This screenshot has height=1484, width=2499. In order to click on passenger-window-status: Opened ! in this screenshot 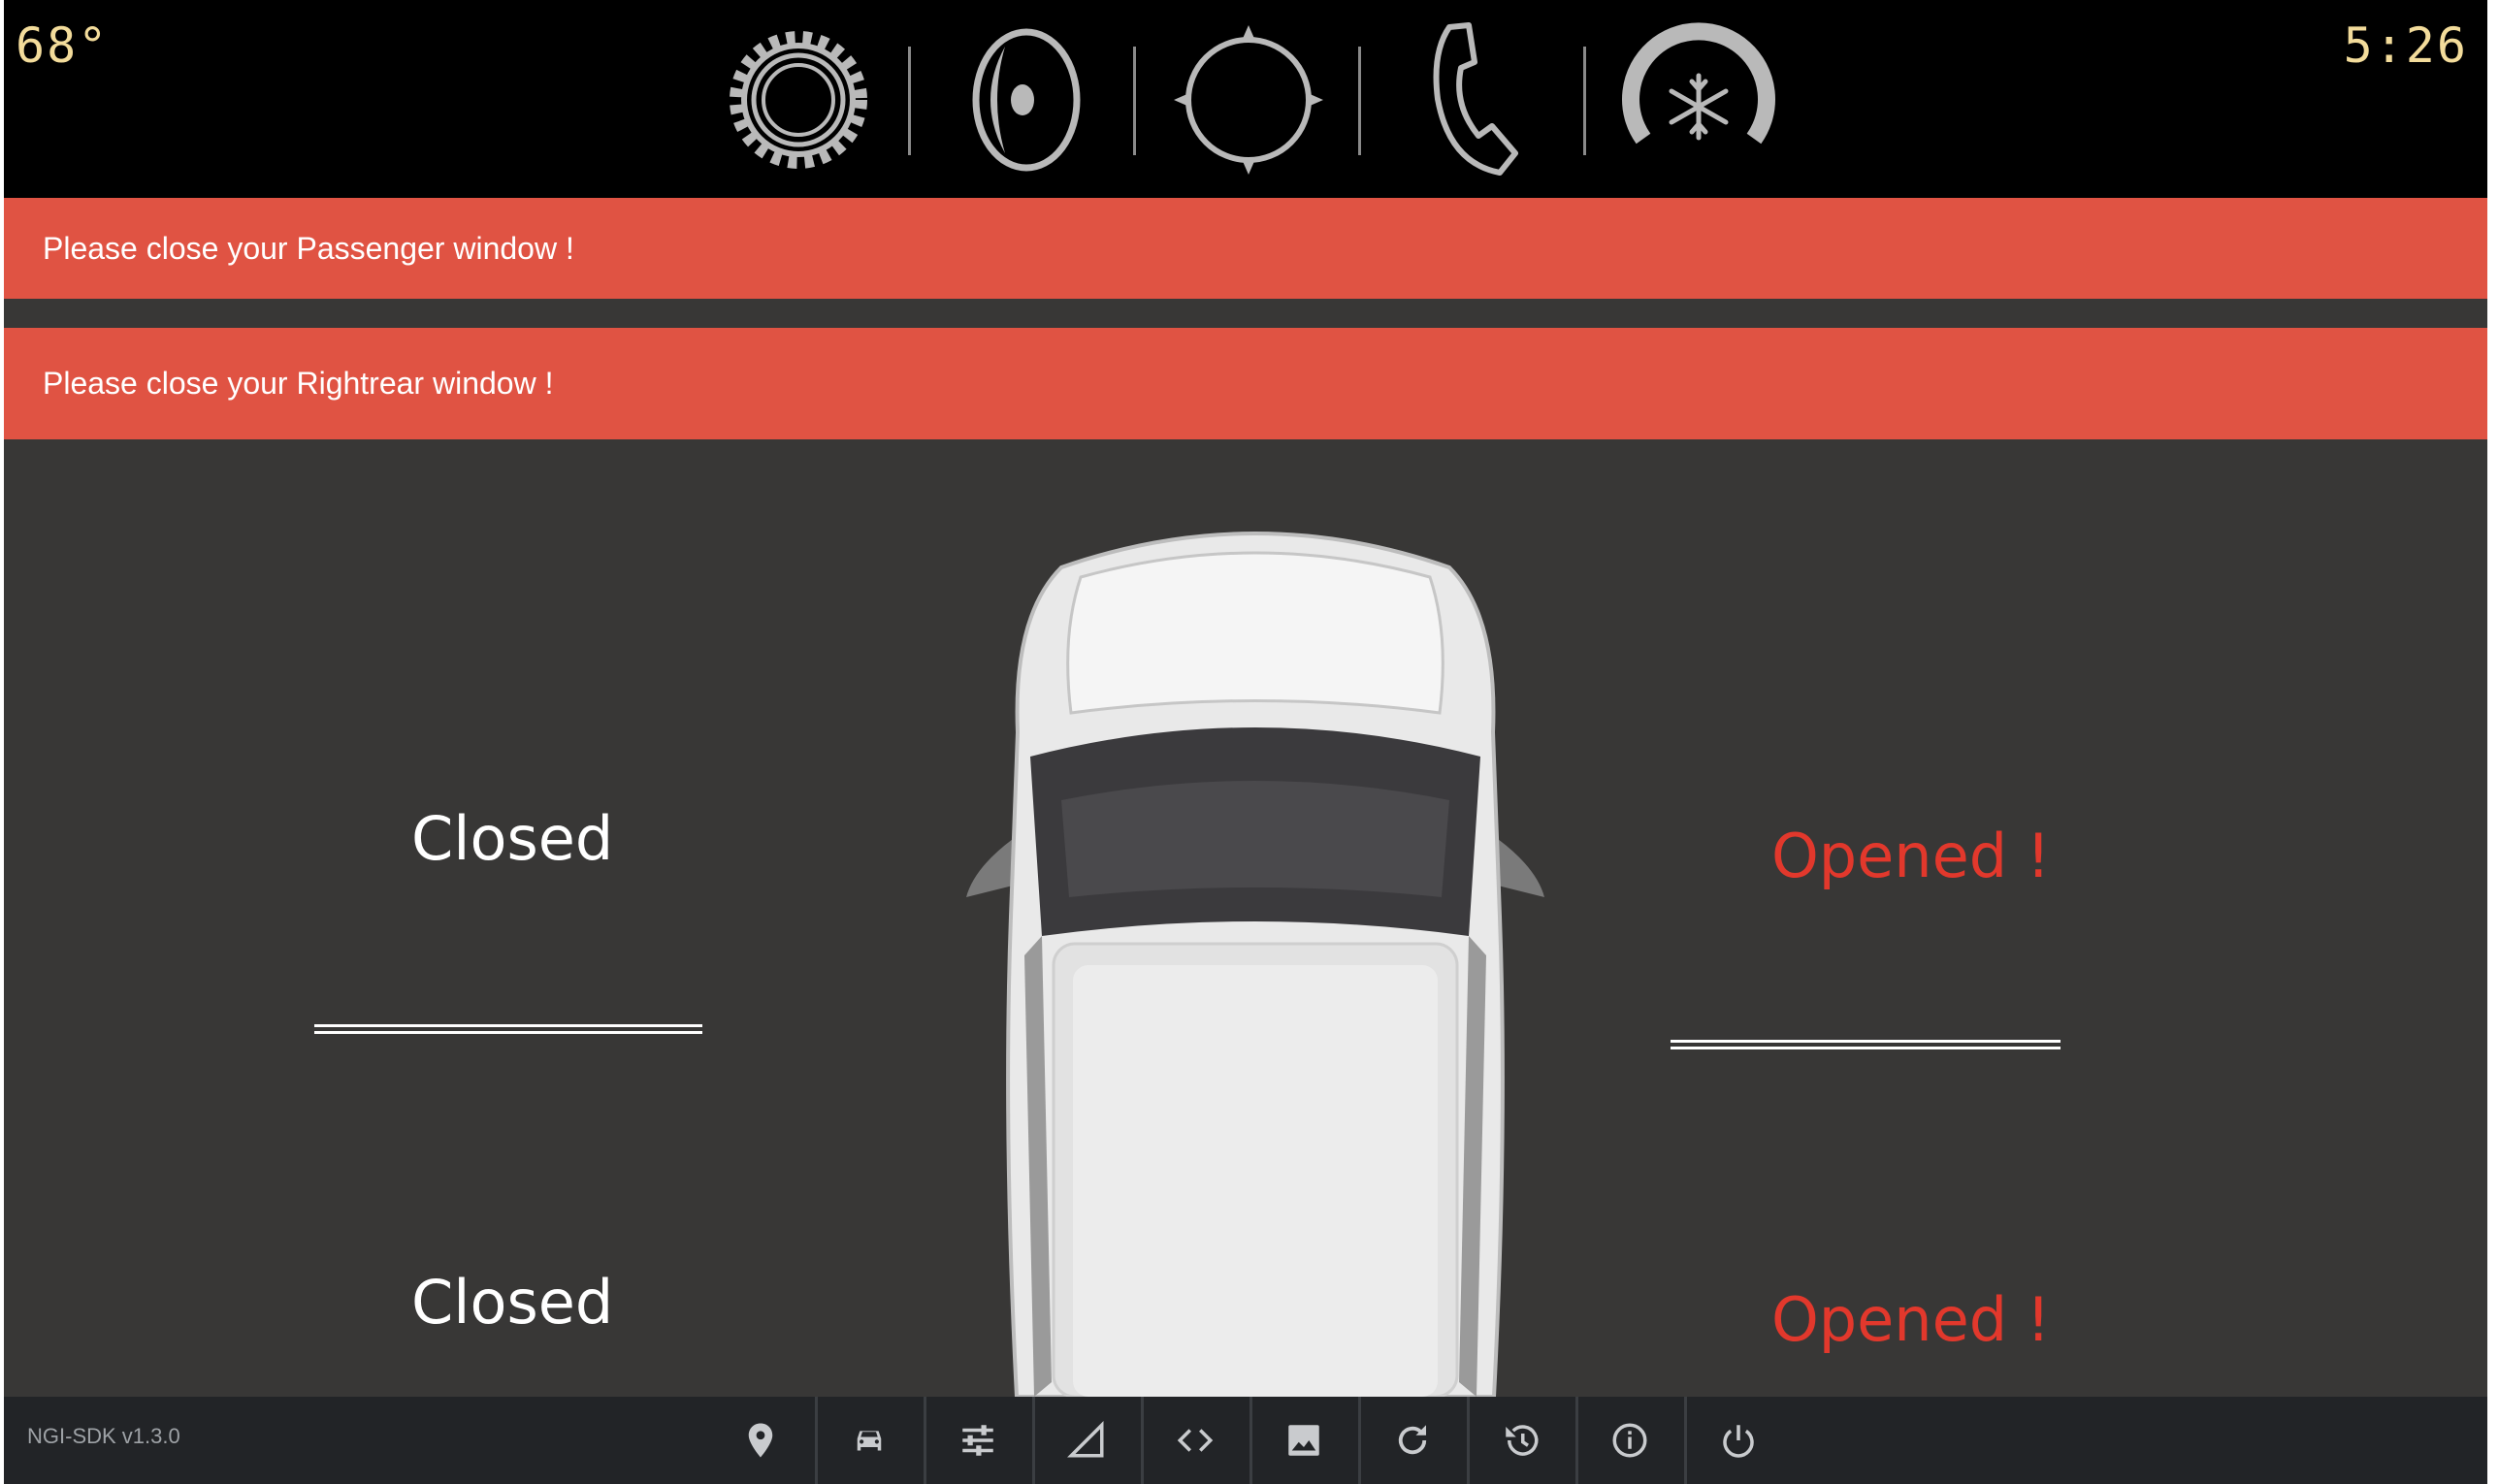, I will do `click(1911, 856)`.